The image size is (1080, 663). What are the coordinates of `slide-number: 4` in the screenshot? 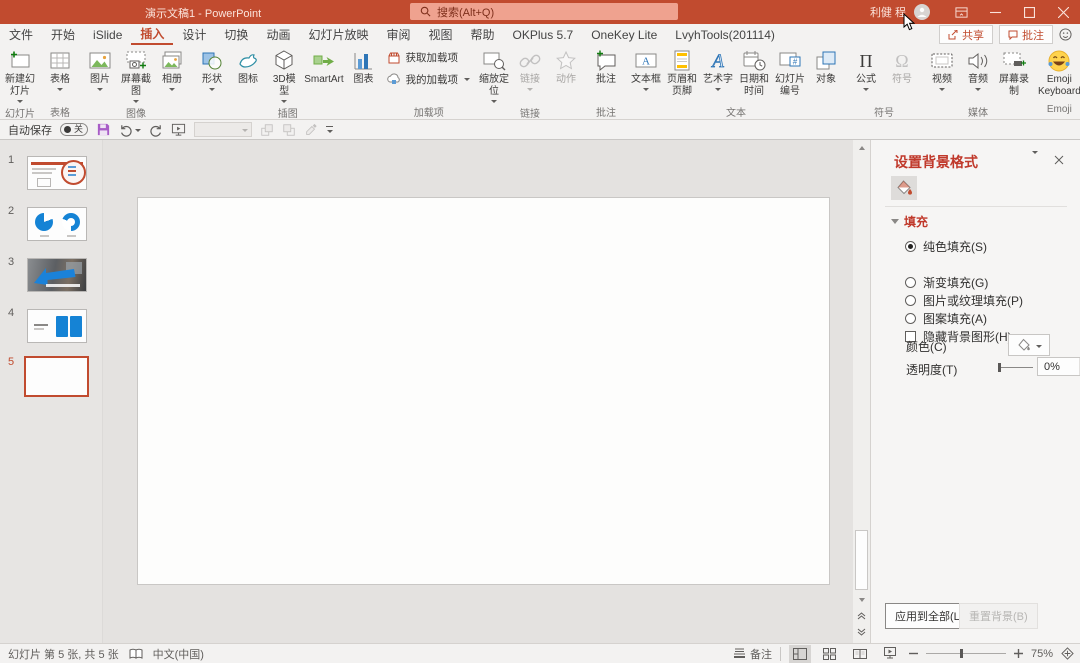 It's located at (11, 313).